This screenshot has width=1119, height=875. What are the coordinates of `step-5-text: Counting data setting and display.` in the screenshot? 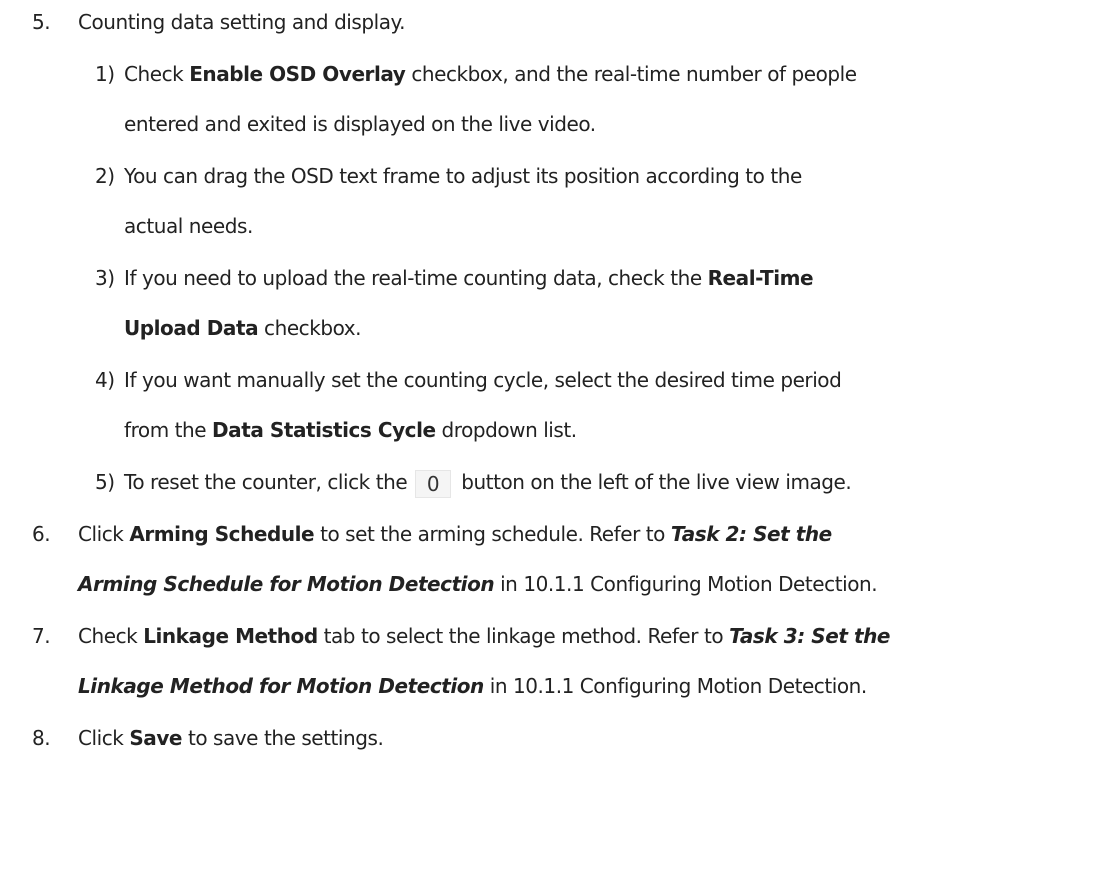 It's located at (241, 22).